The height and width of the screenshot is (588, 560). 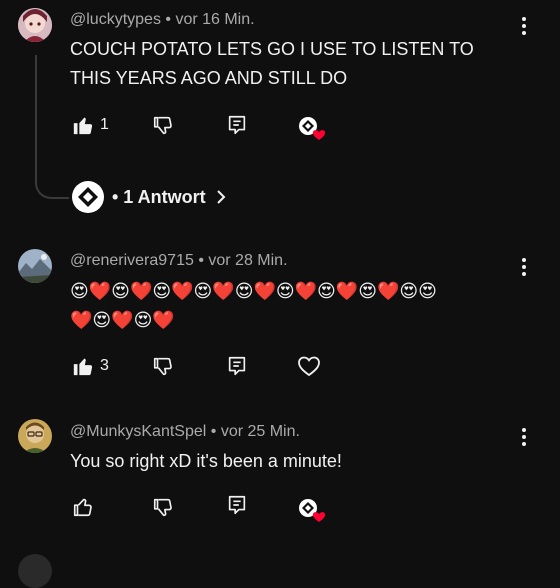 I want to click on thread-line, so click(x=52, y=127).